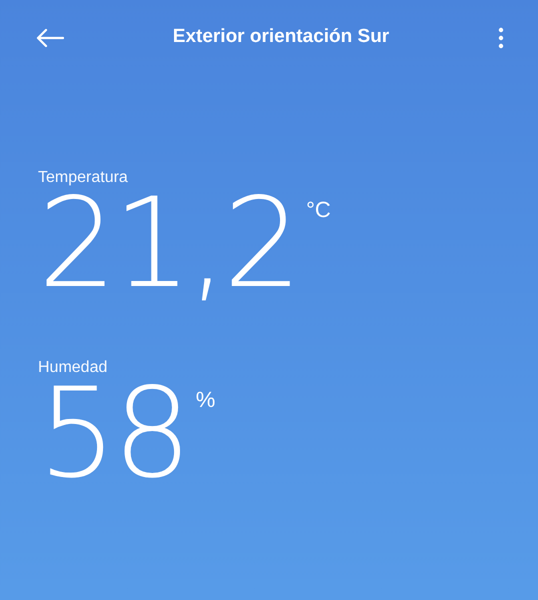 The height and width of the screenshot is (600, 538). What do you see at coordinates (281, 36) in the screenshot?
I see `screen-title: Exterior orientación Sur` at bounding box center [281, 36].